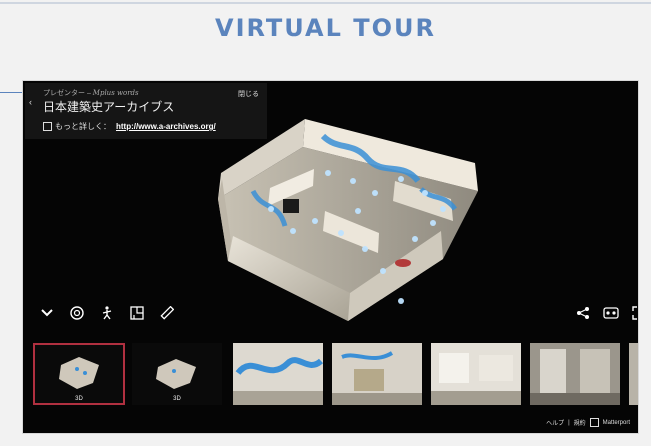  Describe the element at coordinates (555, 422) in the screenshot. I see `help-link: ヘルプ` at that location.